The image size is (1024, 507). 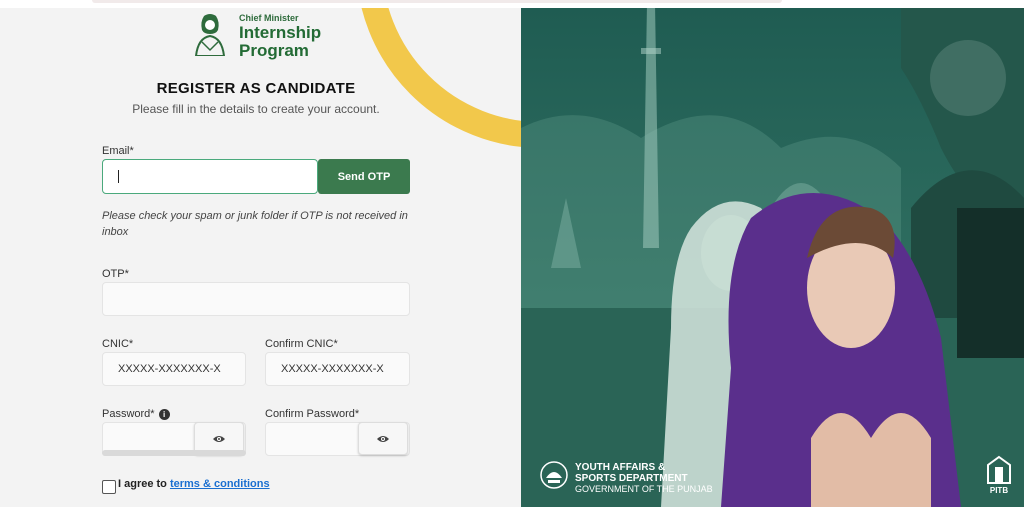 I want to click on terms-agreement: I agree to terms & conditions, so click(x=194, y=484).